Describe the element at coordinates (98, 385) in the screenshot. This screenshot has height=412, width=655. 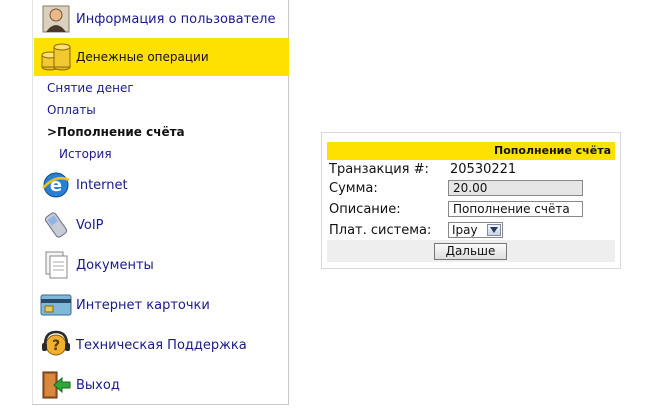
I see `menu-item-label: Выход` at that location.